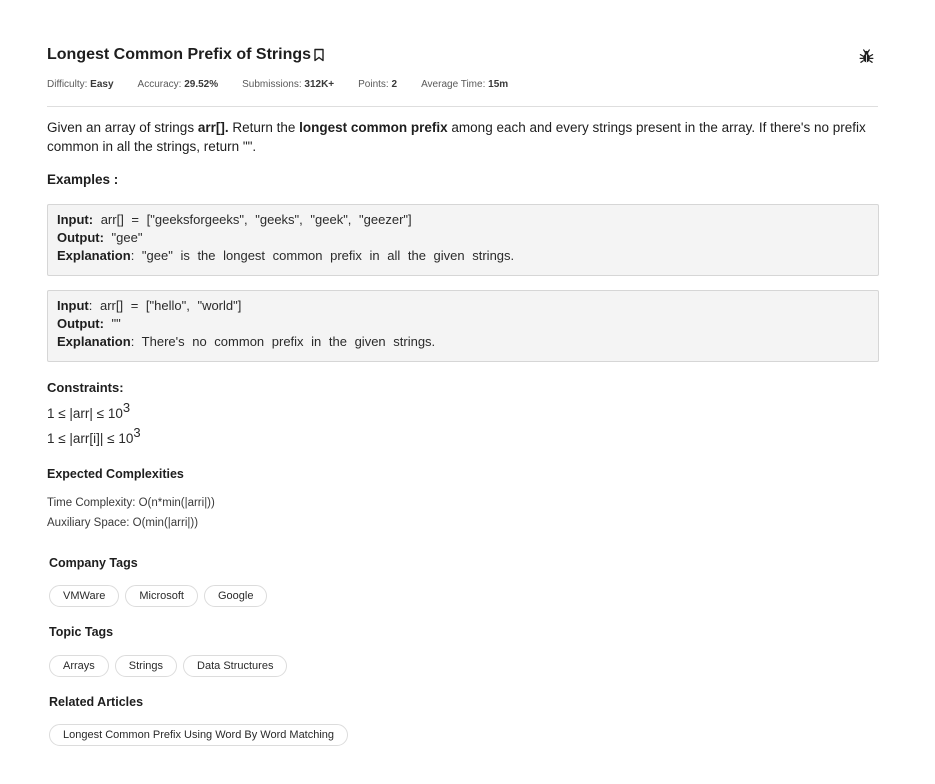 The image size is (935, 784). Describe the element at coordinates (84, 596) in the screenshot. I see `company-tag: VMWare` at that location.